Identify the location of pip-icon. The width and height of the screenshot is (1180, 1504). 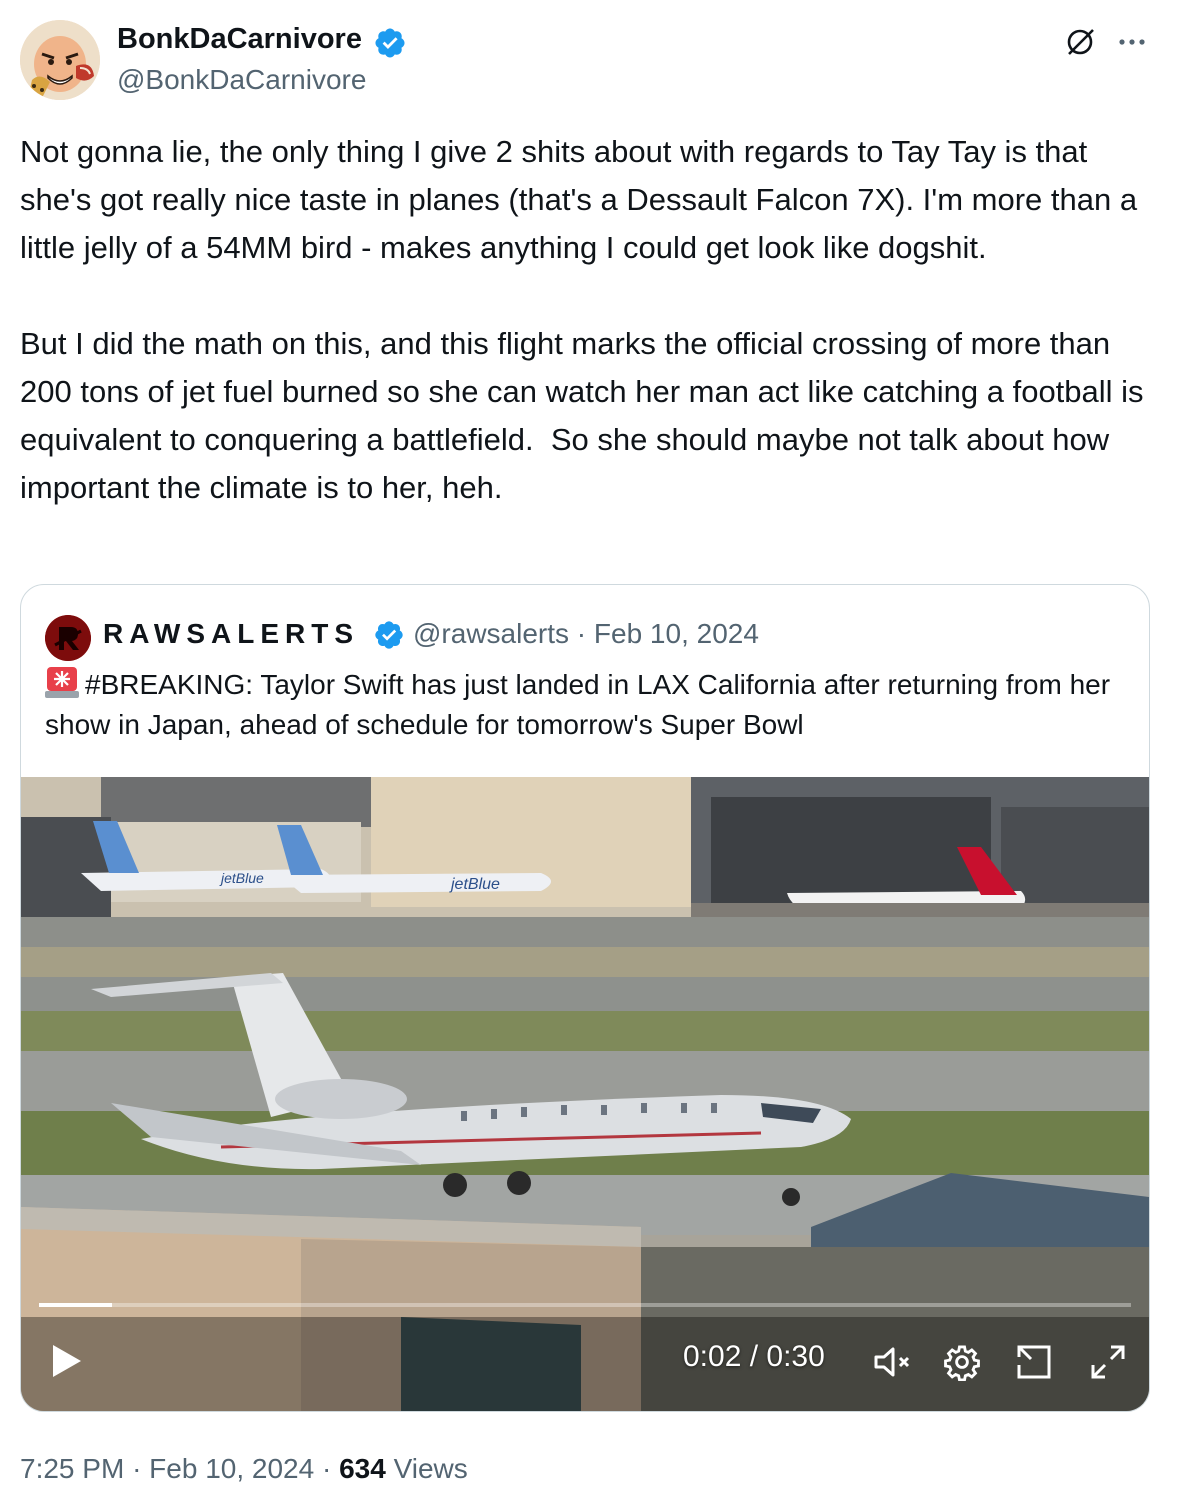
(1034, 1362).